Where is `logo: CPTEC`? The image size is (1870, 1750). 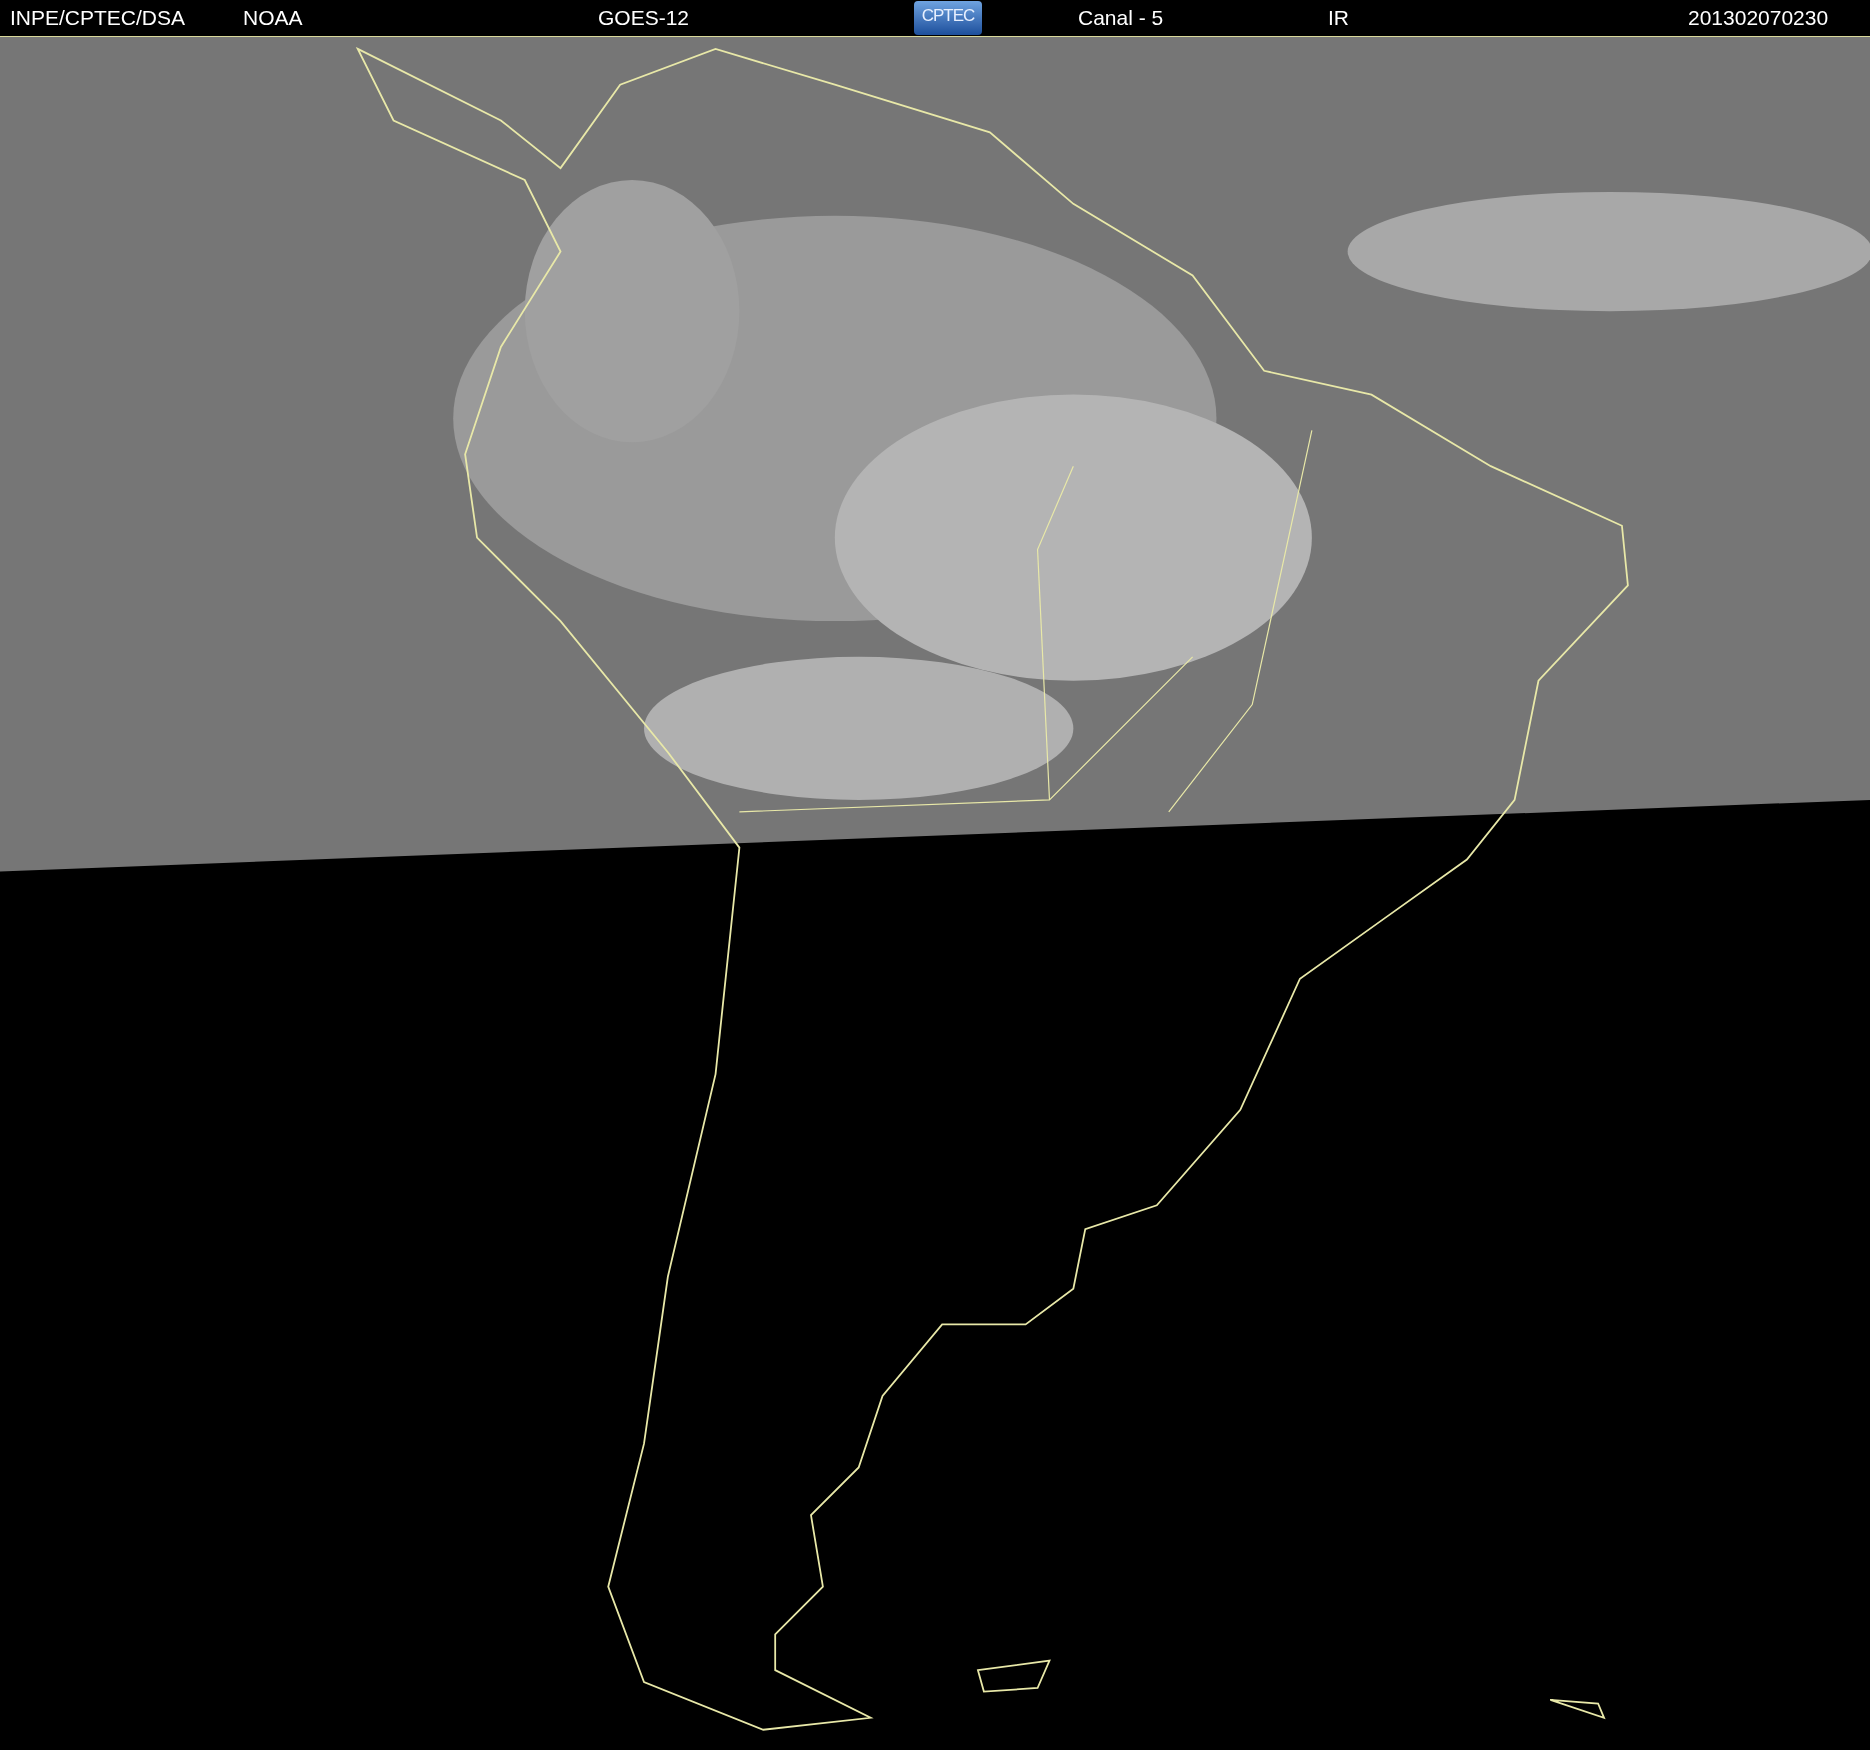
logo: CPTEC is located at coordinates (948, 18).